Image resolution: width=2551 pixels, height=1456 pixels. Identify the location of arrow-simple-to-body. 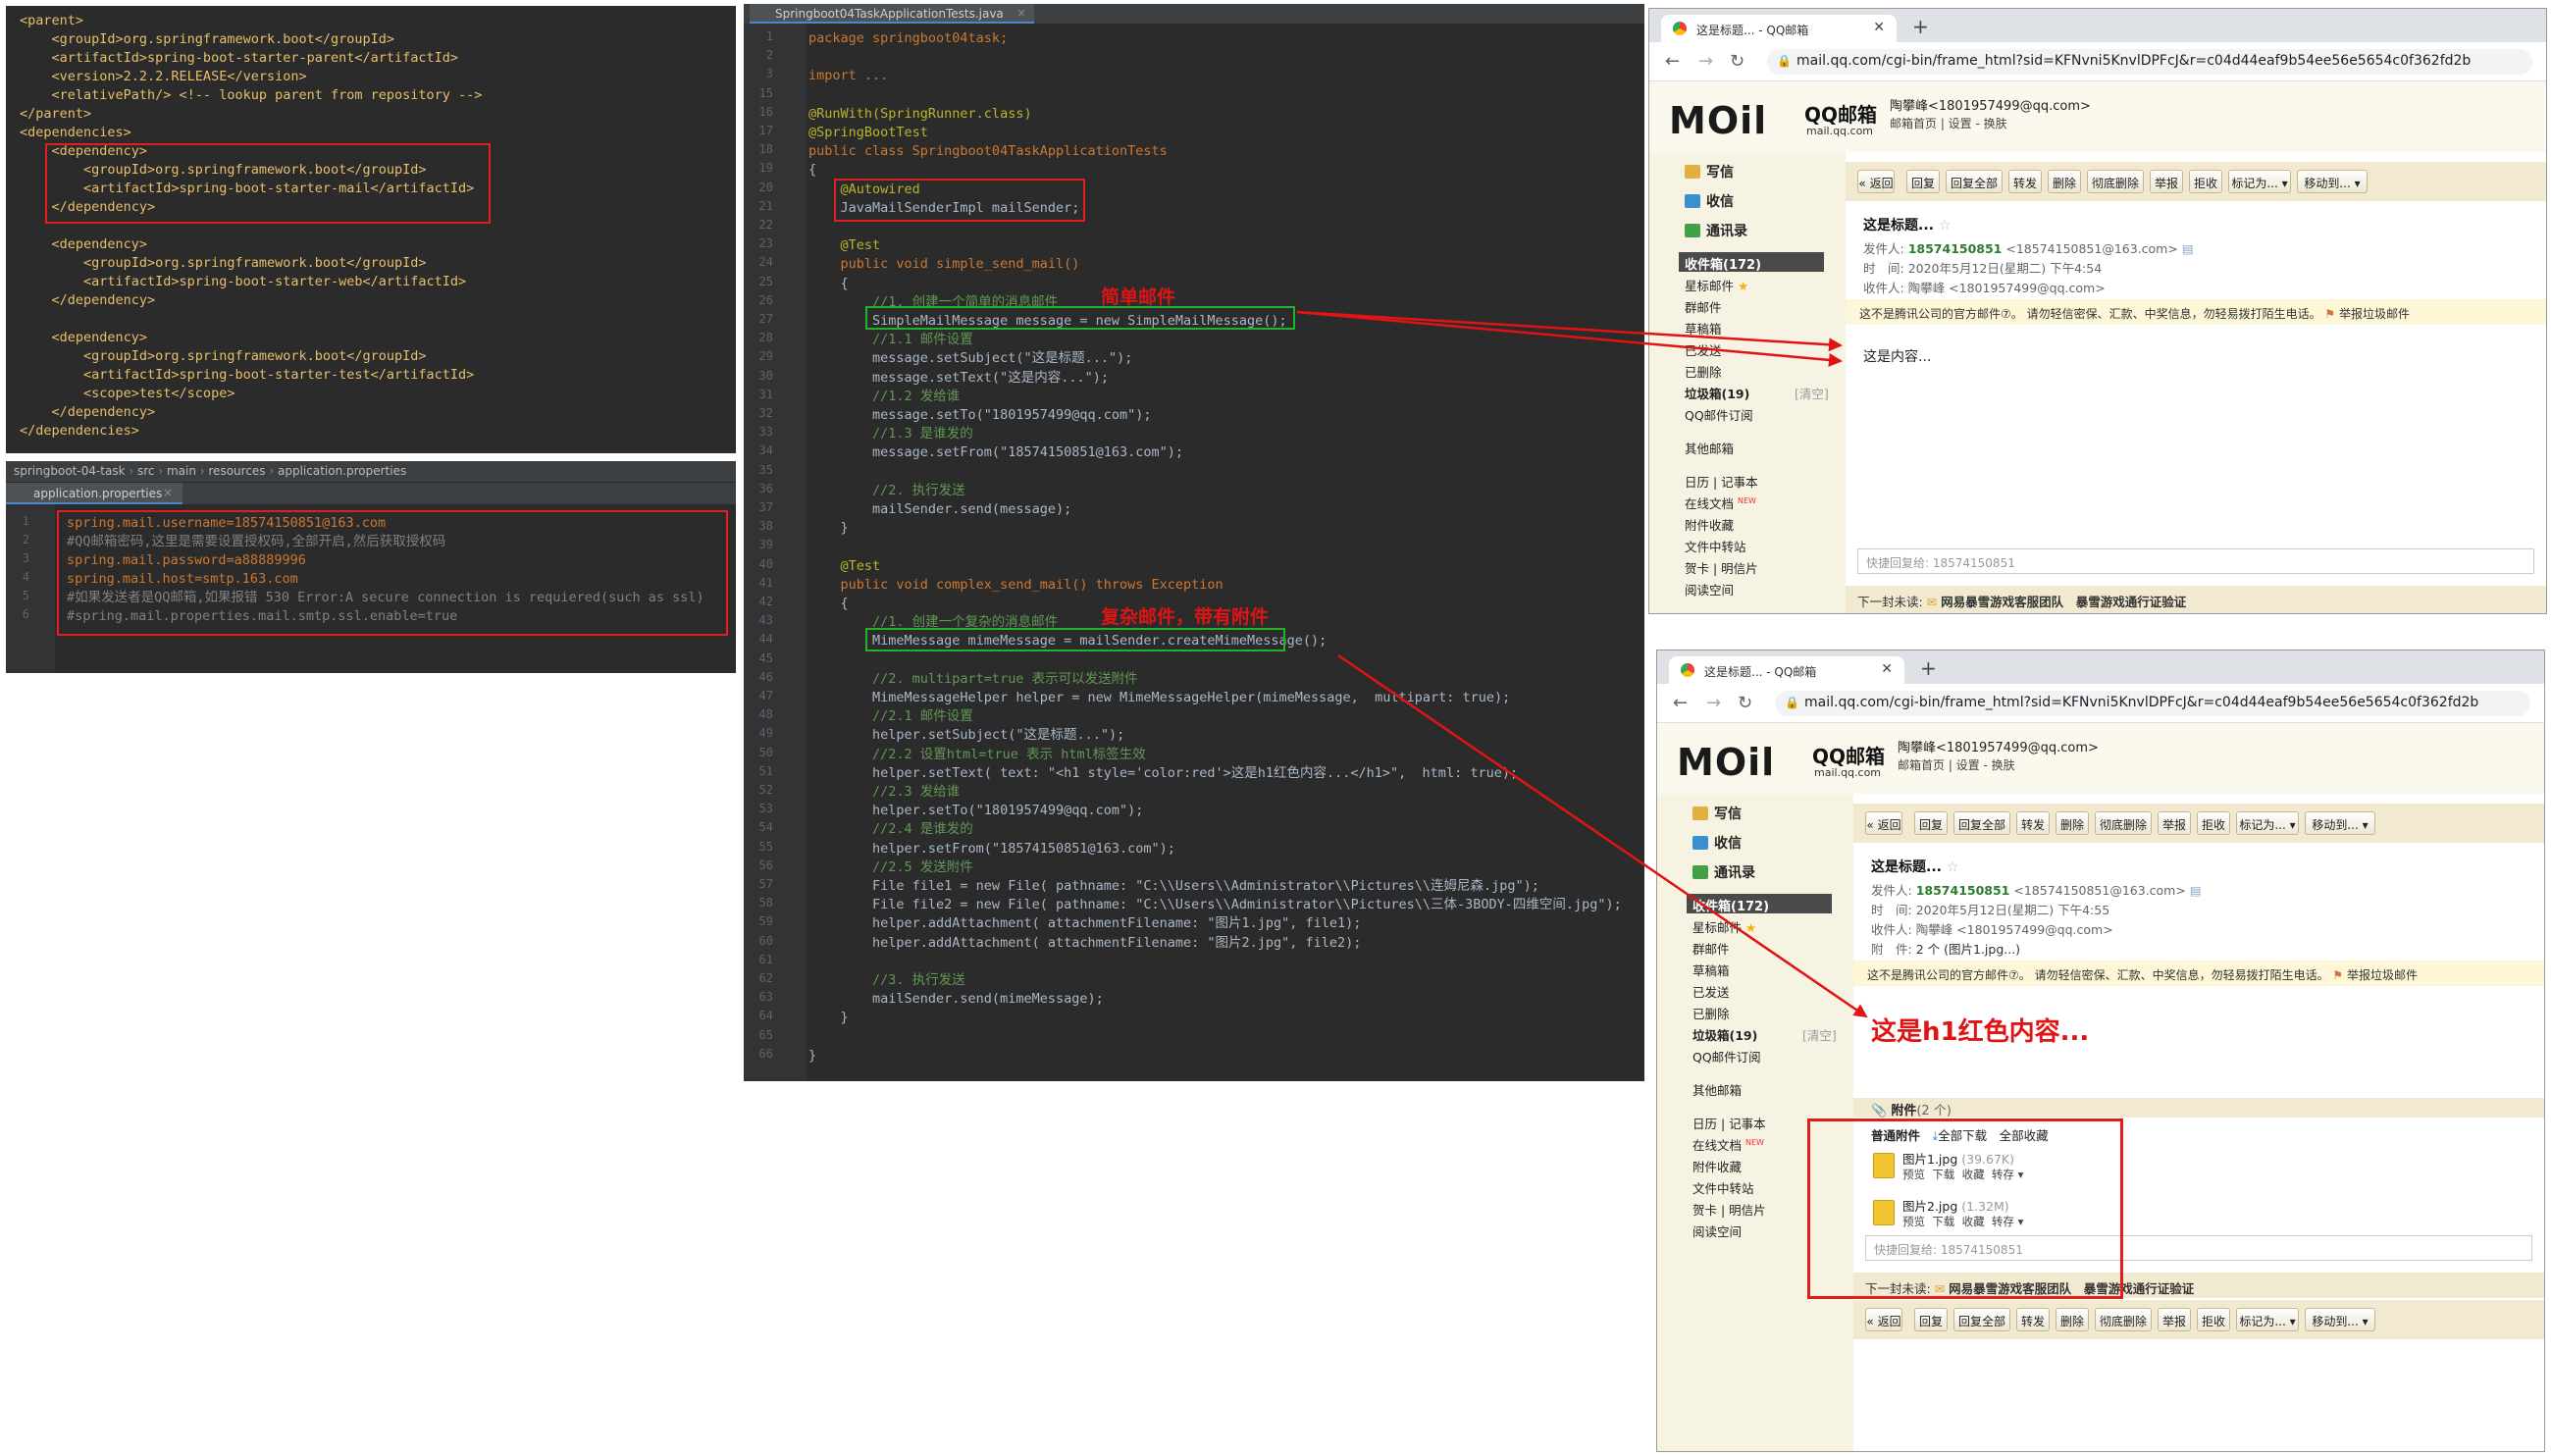
(1569, 338).